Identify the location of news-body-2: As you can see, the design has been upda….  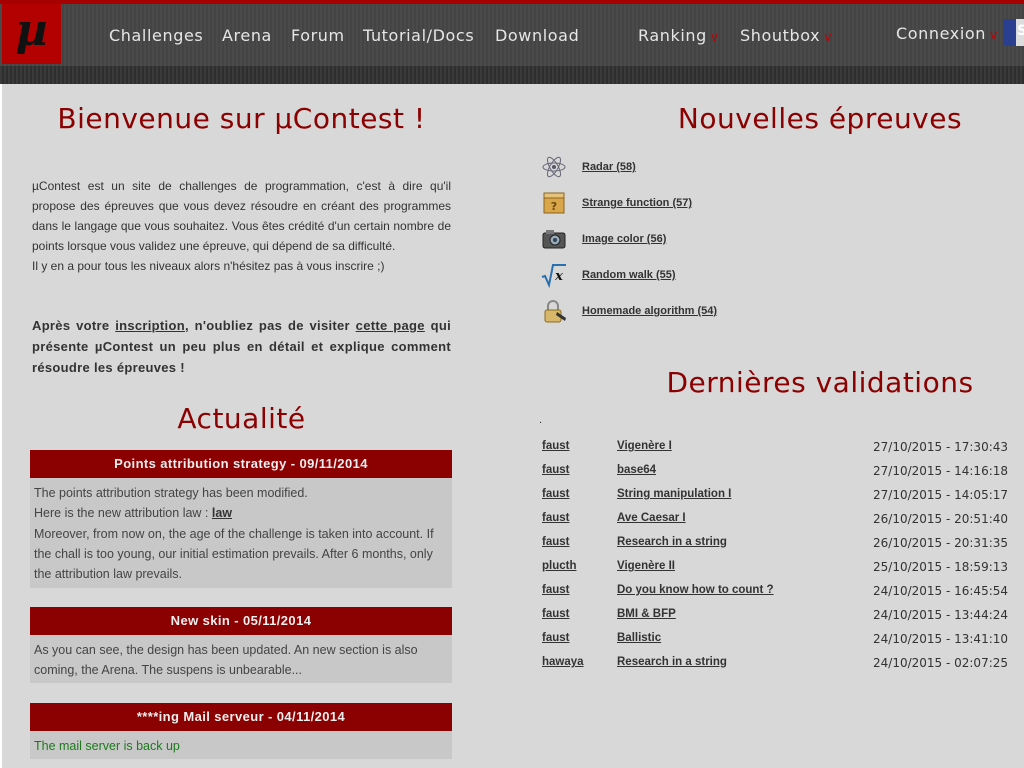
(241, 659).